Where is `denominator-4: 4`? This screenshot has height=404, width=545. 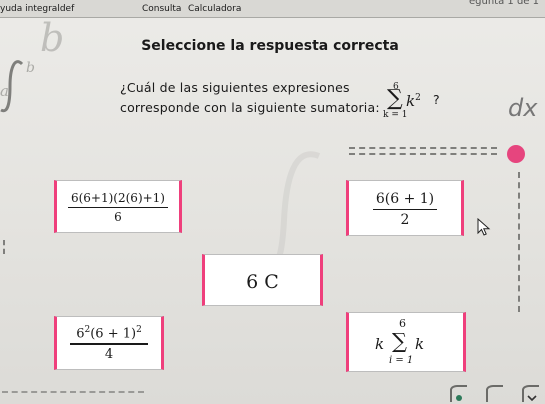
denominator-4: 4 is located at coordinates (109, 354).